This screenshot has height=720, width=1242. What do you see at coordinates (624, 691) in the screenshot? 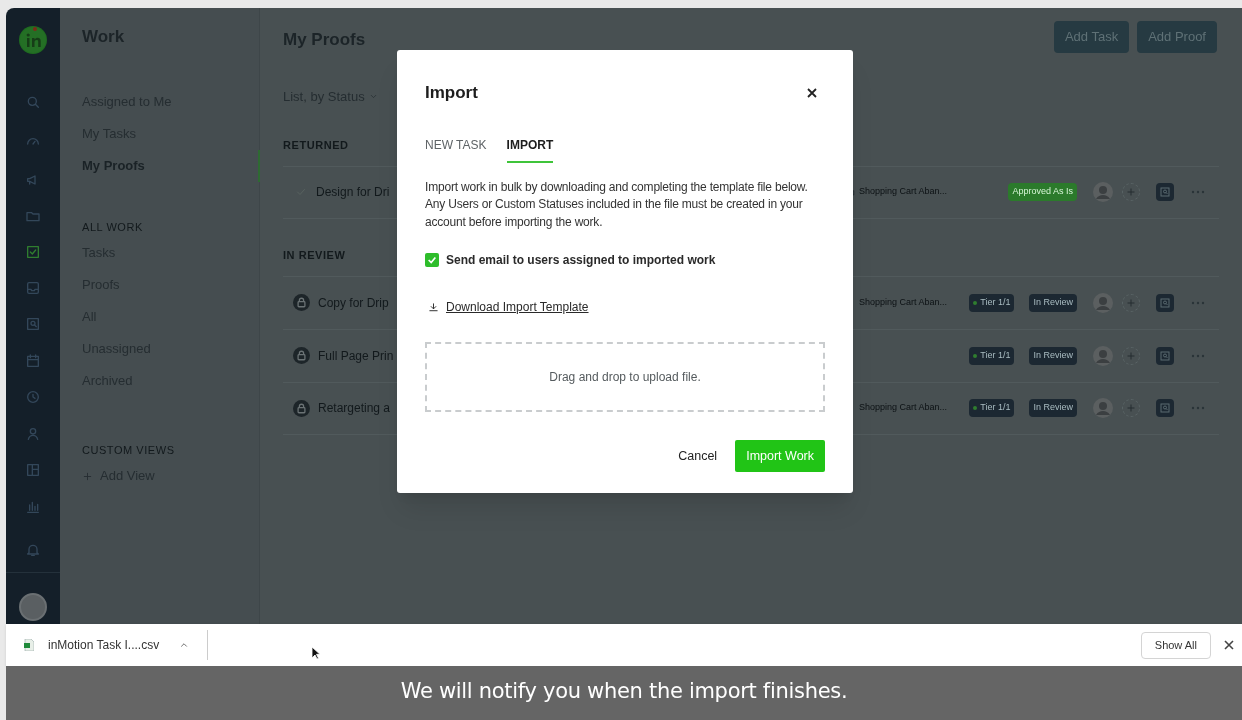
I see `video-caption: We will notify you when the import finishes.` at bounding box center [624, 691].